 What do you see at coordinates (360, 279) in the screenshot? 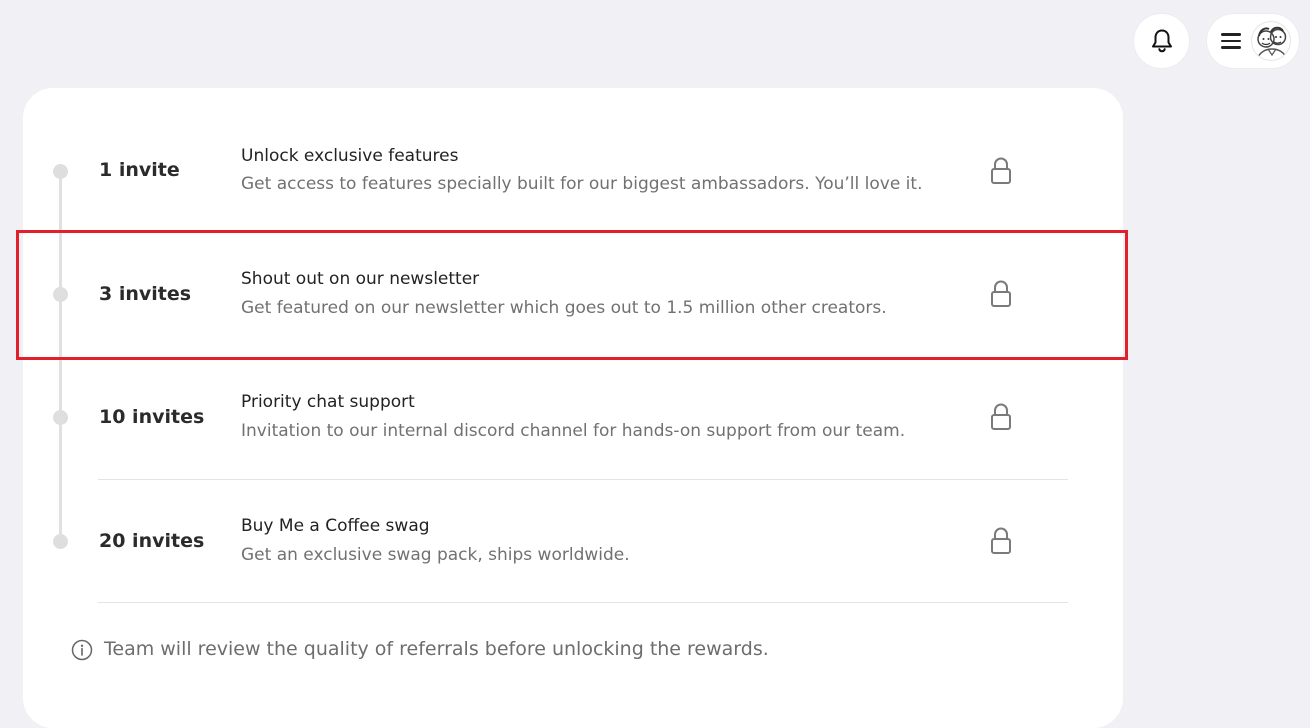
I see `tier-title: Shout out on our newsletter` at bounding box center [360, 279].